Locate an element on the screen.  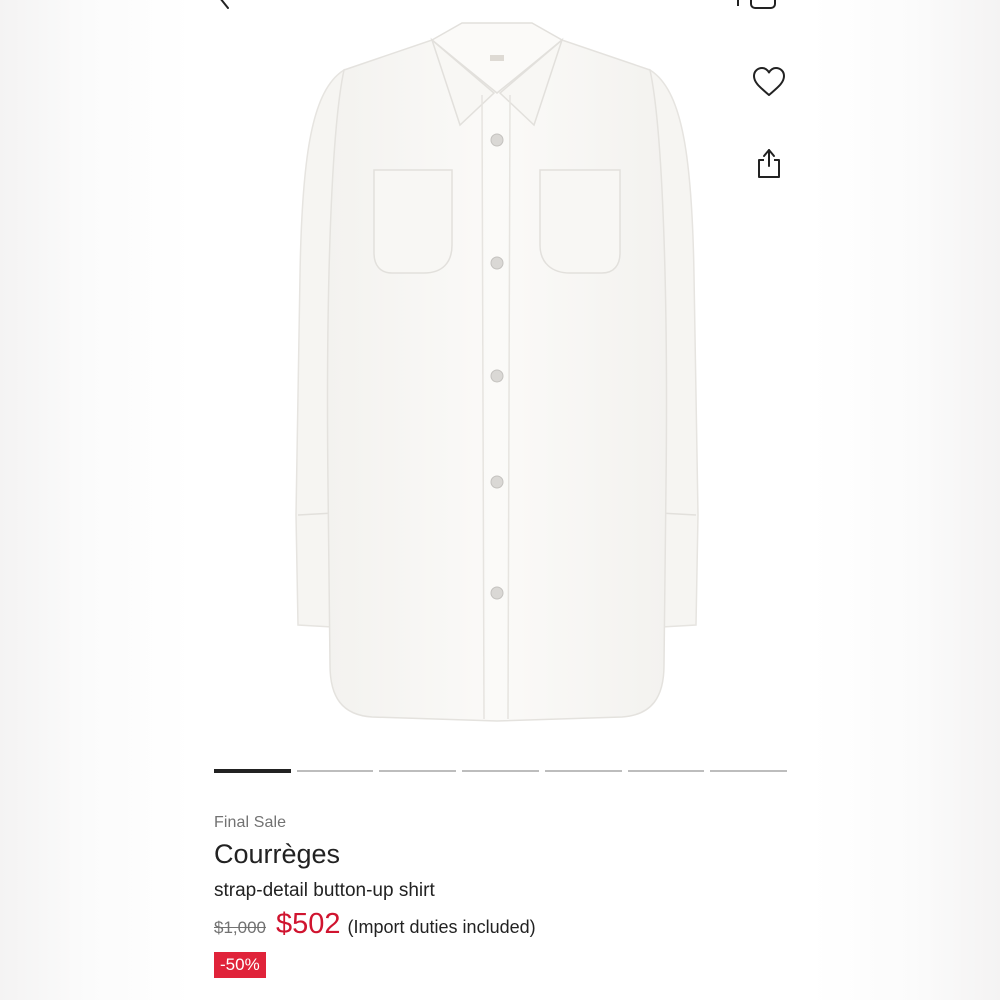
import-duties-note: (Import duties included) is located at coordinates (441, 927).